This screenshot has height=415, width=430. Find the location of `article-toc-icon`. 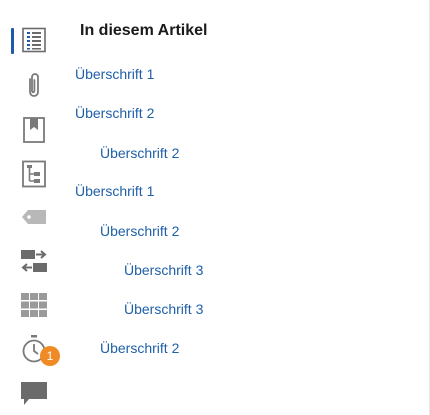

article-toc-icon is located at coordinates (34, 40).